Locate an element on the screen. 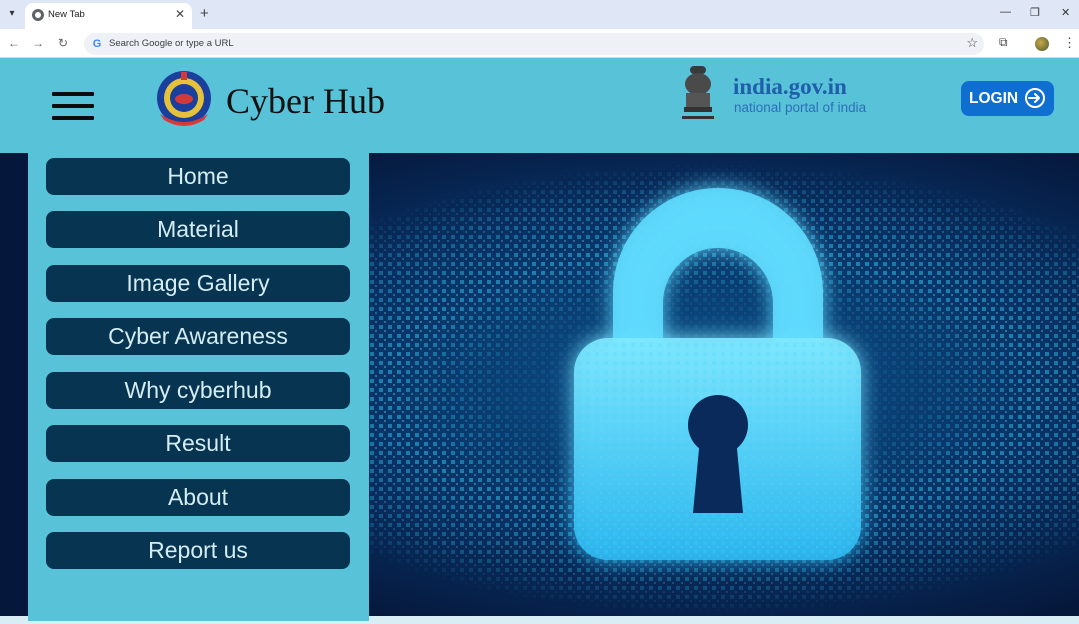 The width and height of the screenshot is (1079, 624). menu-item-material: Material is located at coordinates (198, 229).